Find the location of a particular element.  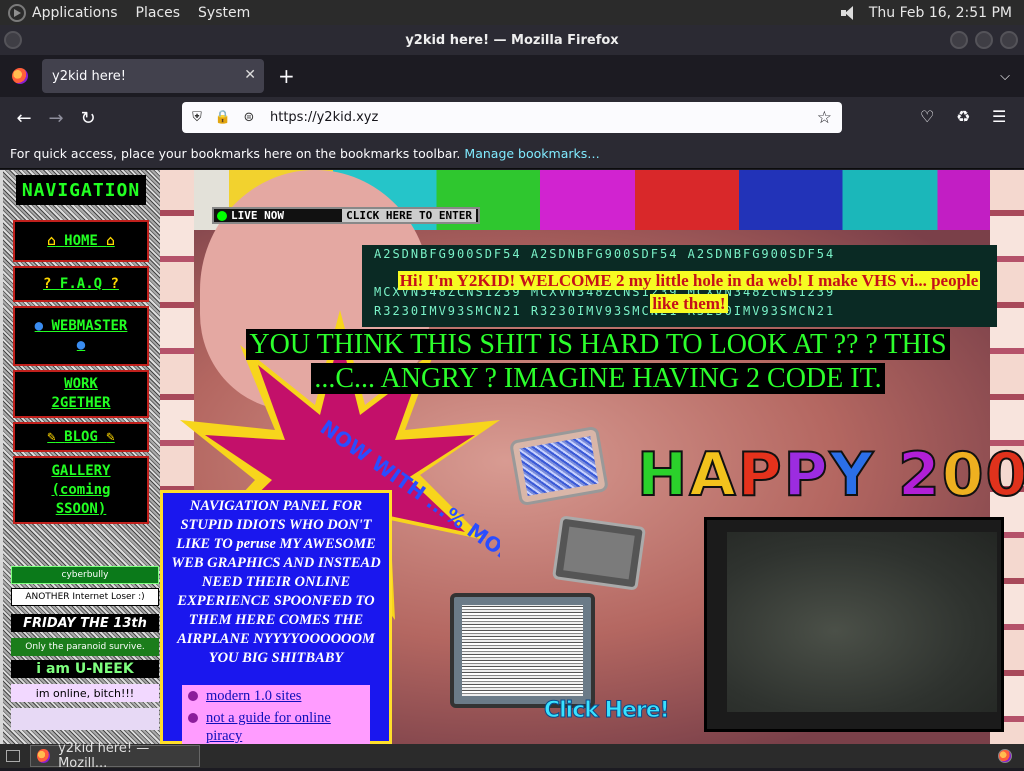

tab-y2kid: y2kid here! ✕ is located at coordinates (153, 76).